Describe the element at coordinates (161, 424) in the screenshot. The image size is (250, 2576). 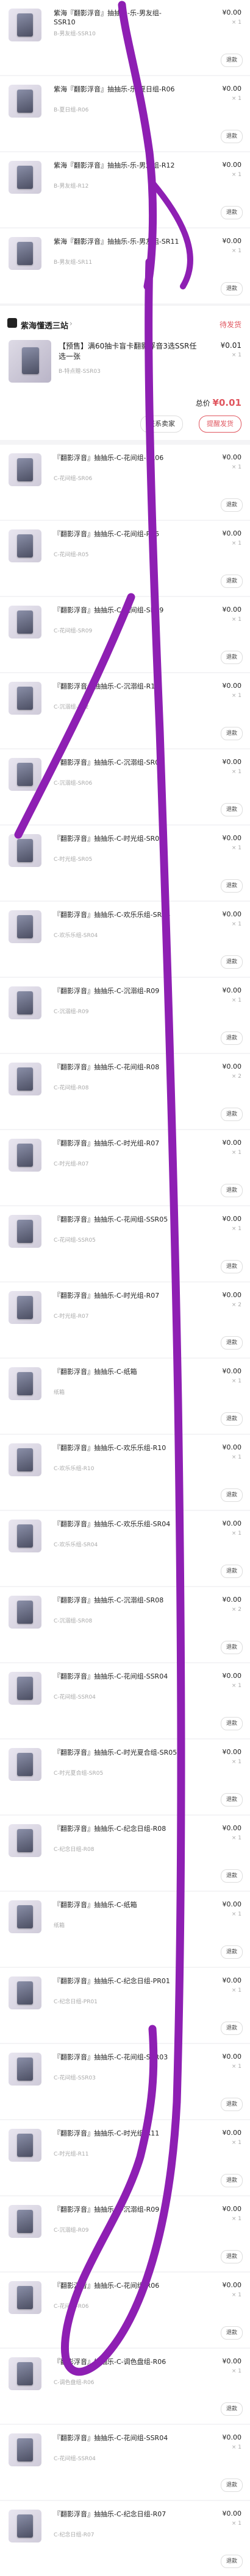
I see `contact-seller-button: 联系卖家` at that location.